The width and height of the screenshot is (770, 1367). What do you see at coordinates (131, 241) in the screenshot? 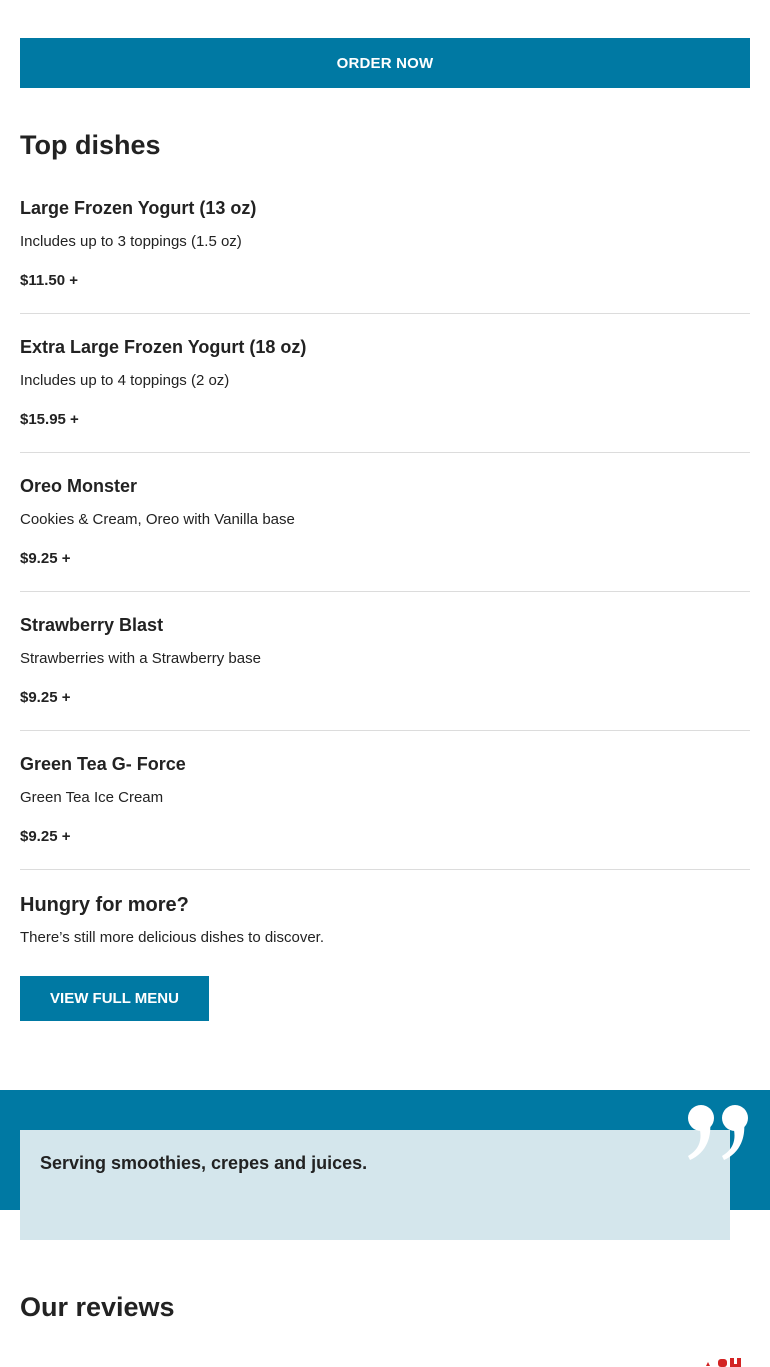
I see `dish-description: Includes up to 3 toppings (1.5 oz)` at bounding box center [131, 241].